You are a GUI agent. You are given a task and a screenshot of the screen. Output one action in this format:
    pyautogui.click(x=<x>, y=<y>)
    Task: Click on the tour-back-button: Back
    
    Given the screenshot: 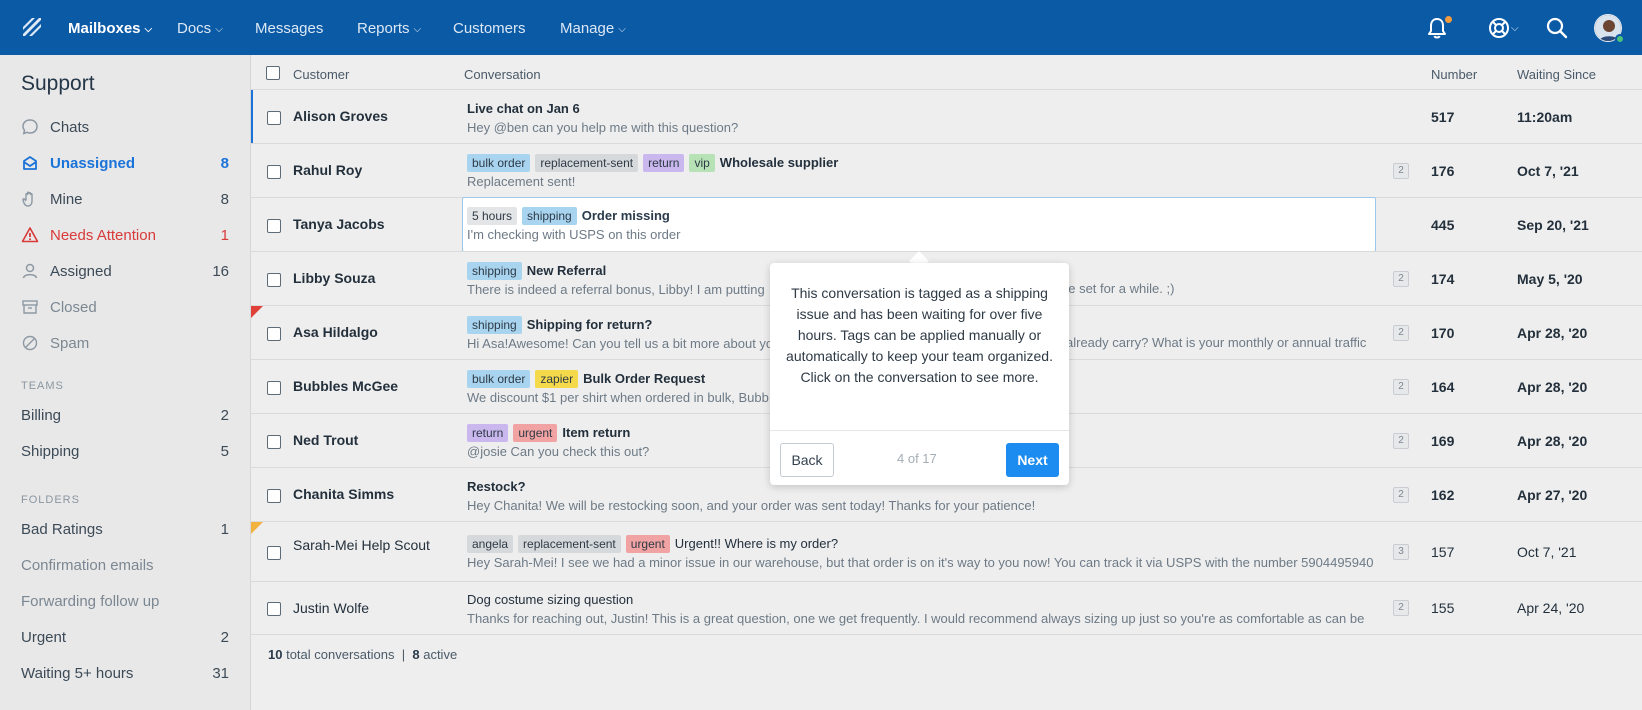 What is the action you would take?
    pyautogui.click(x=807, y=460)
    